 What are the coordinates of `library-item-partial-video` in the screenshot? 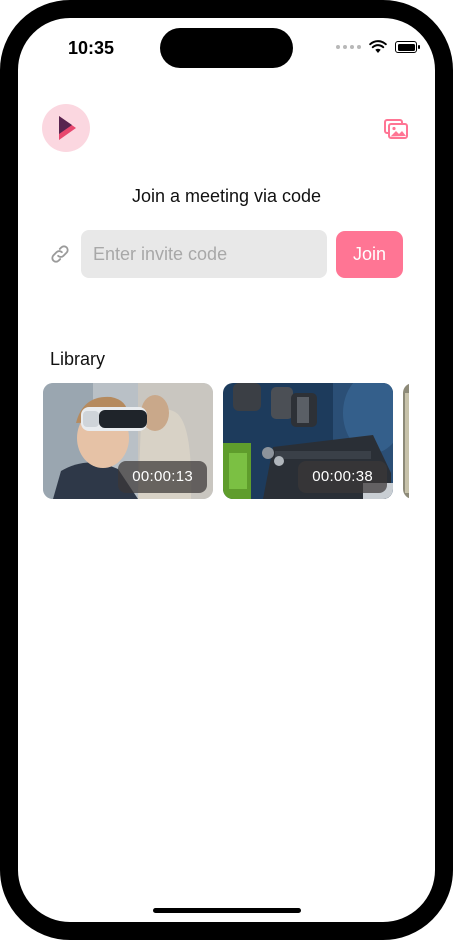 It's located at (406, 441).